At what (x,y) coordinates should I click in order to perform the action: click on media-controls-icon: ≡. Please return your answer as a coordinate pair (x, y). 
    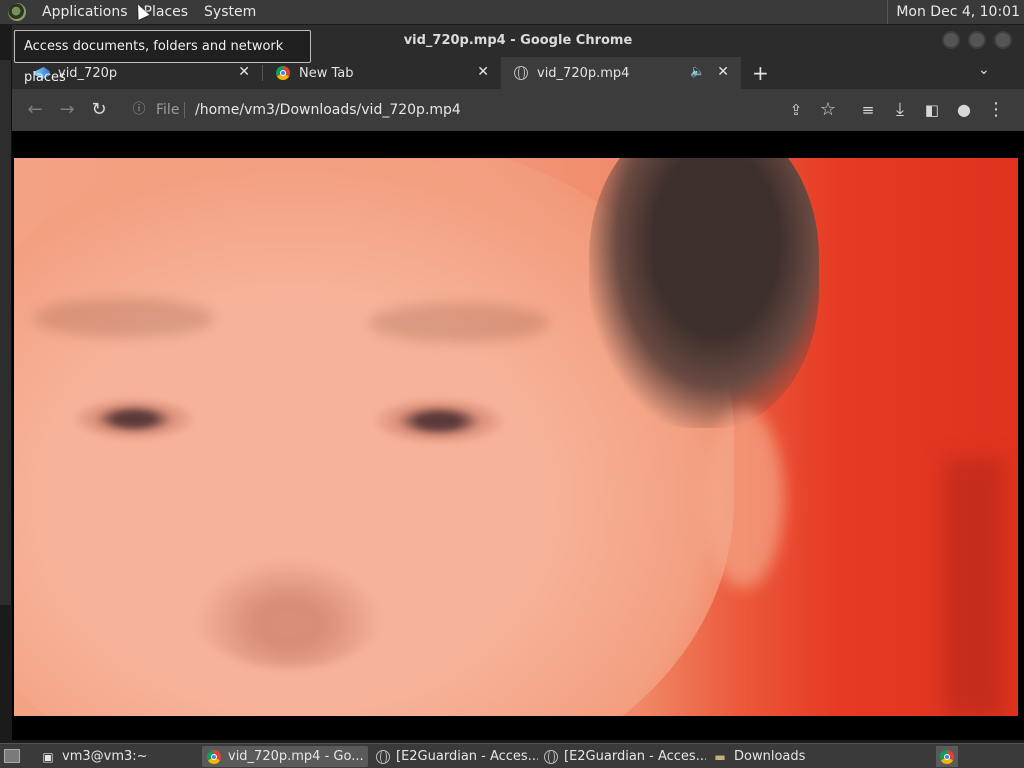
    Looking at the image, I should click on (868, 110).